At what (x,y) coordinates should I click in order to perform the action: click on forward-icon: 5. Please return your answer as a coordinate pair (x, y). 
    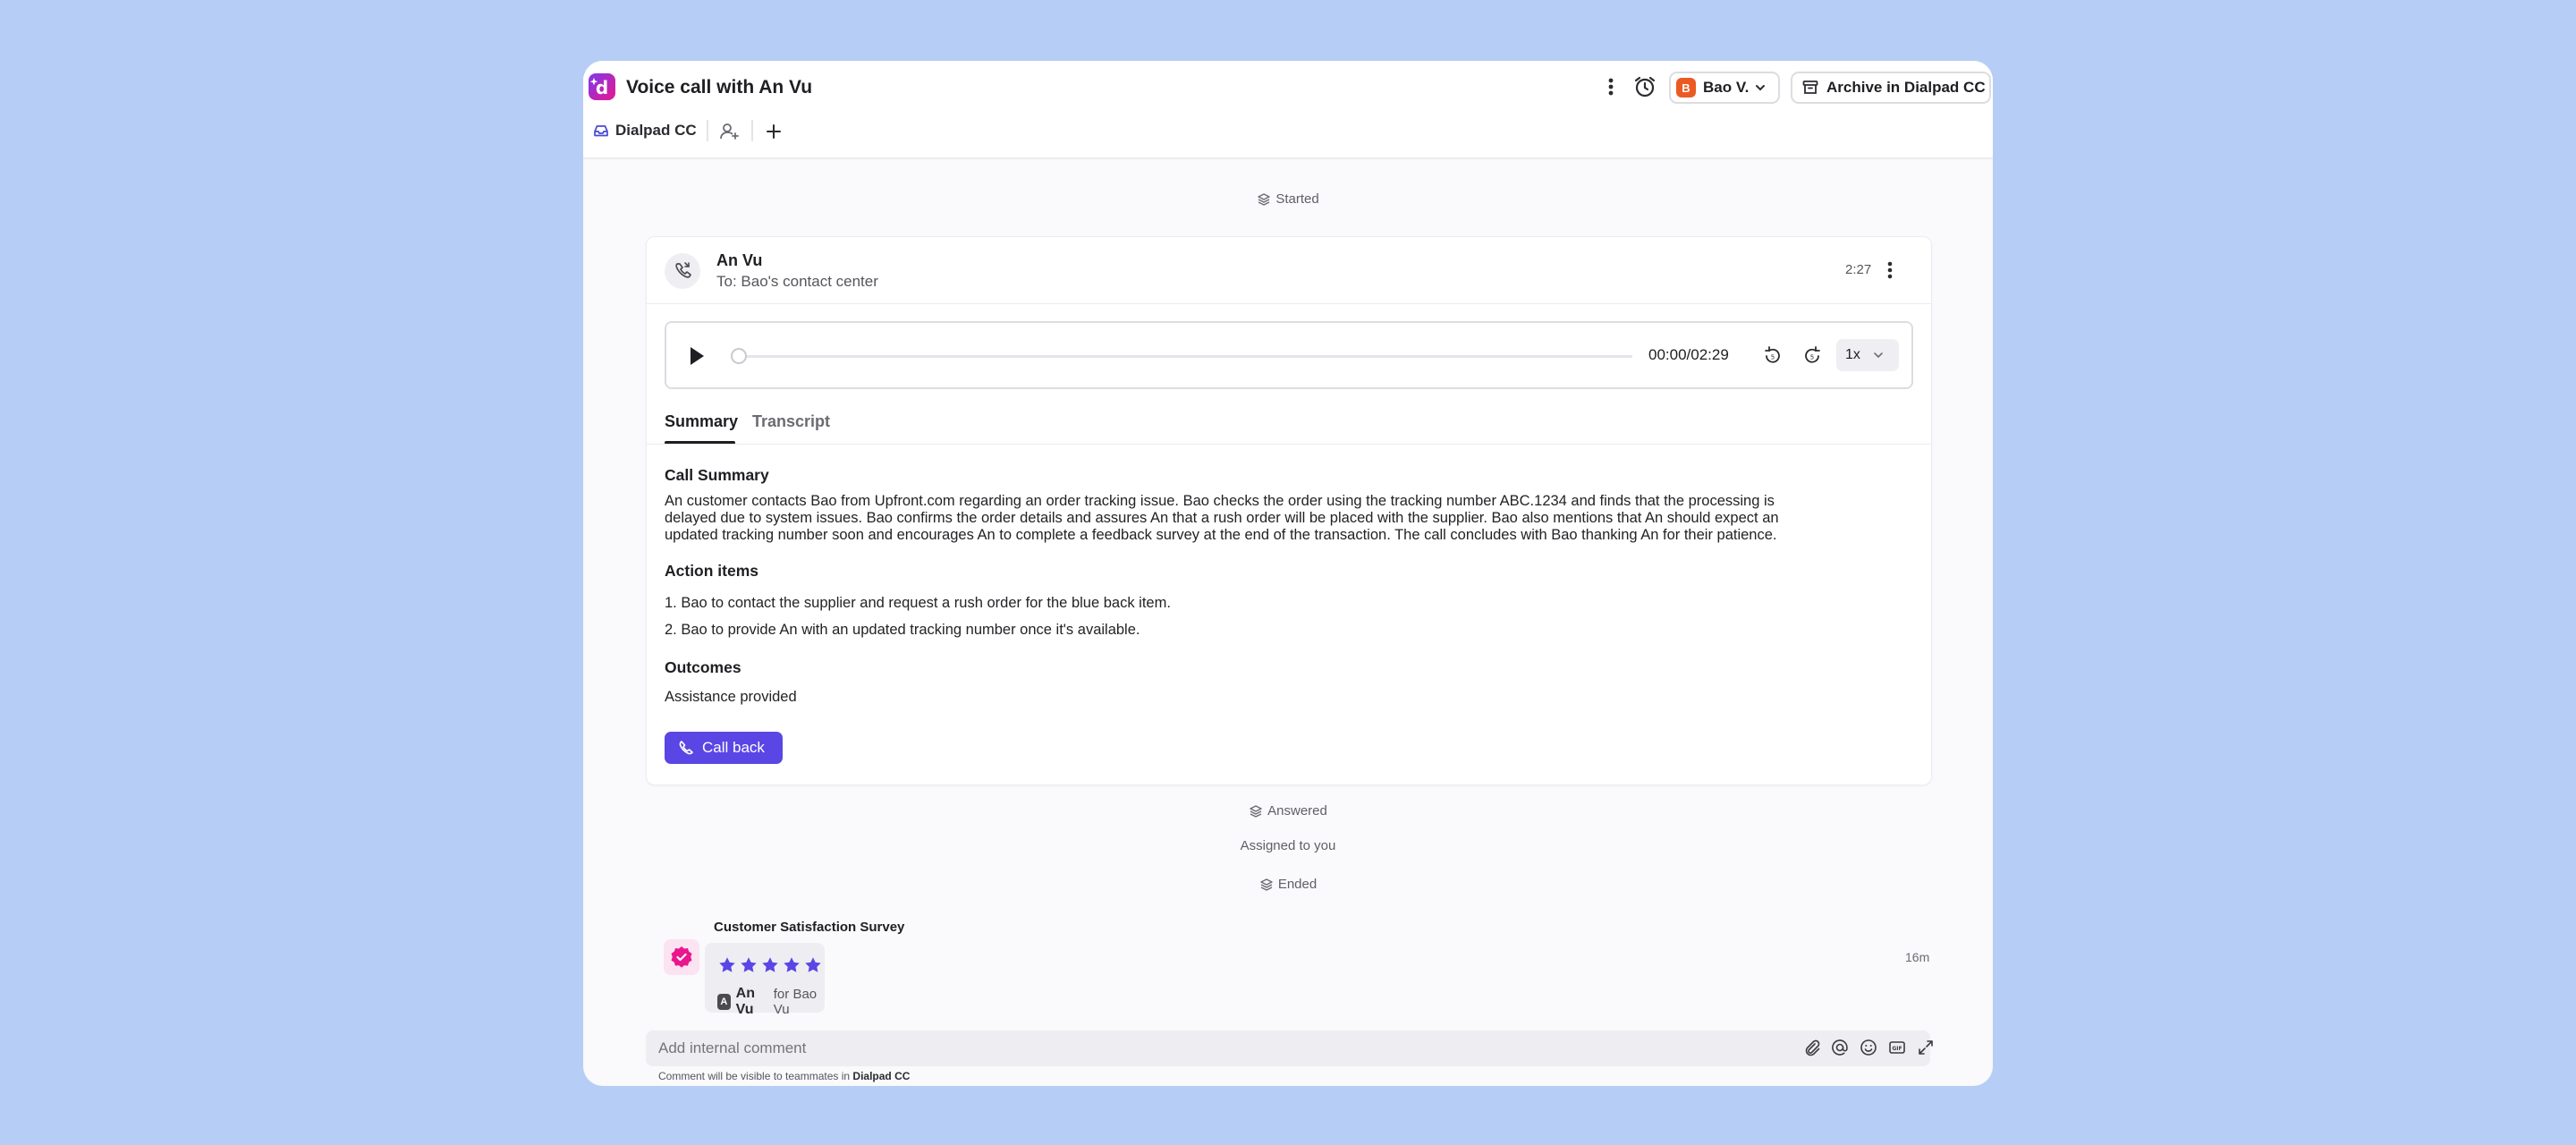
    Looking at the image, I should click on (1812, 354).